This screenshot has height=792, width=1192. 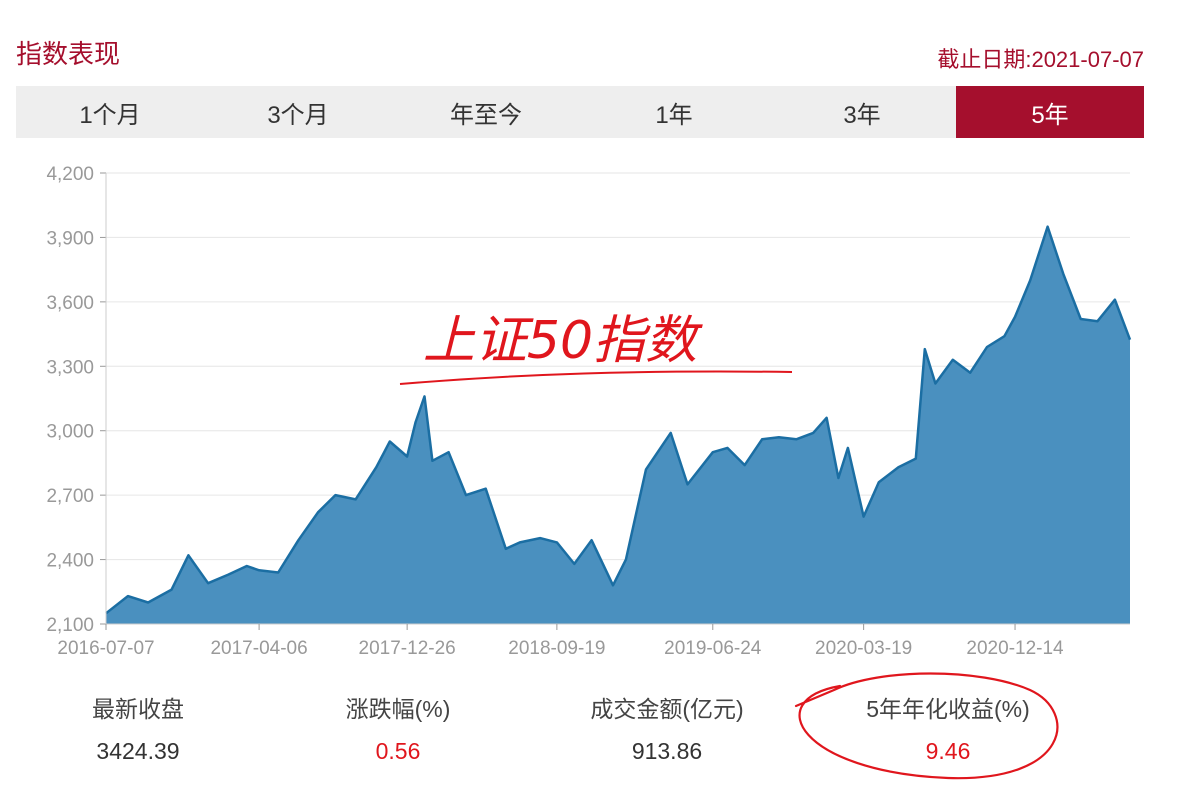 What do you see at coordinates (70, 174) in the screenshot?
I see `y-tick-label: 4,200` at bounding box center [70, 174].